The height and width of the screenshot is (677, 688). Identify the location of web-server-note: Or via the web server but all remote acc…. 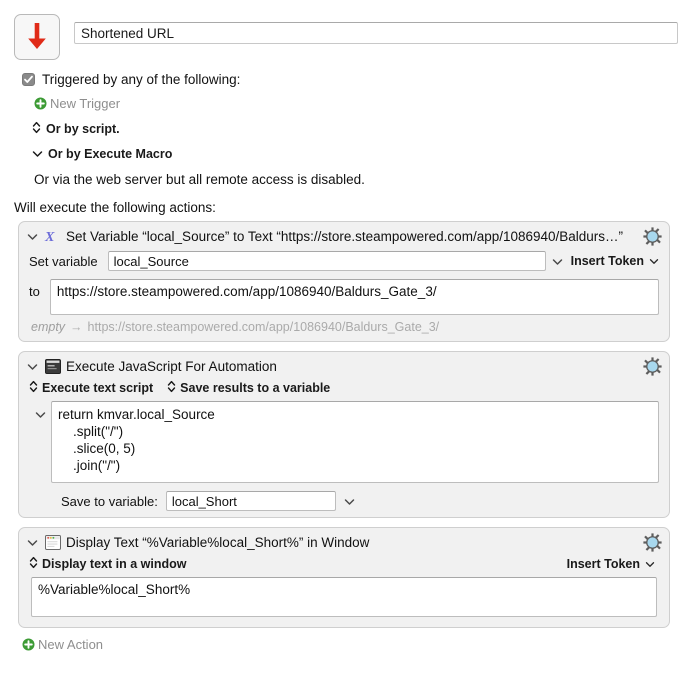
(199, 179).